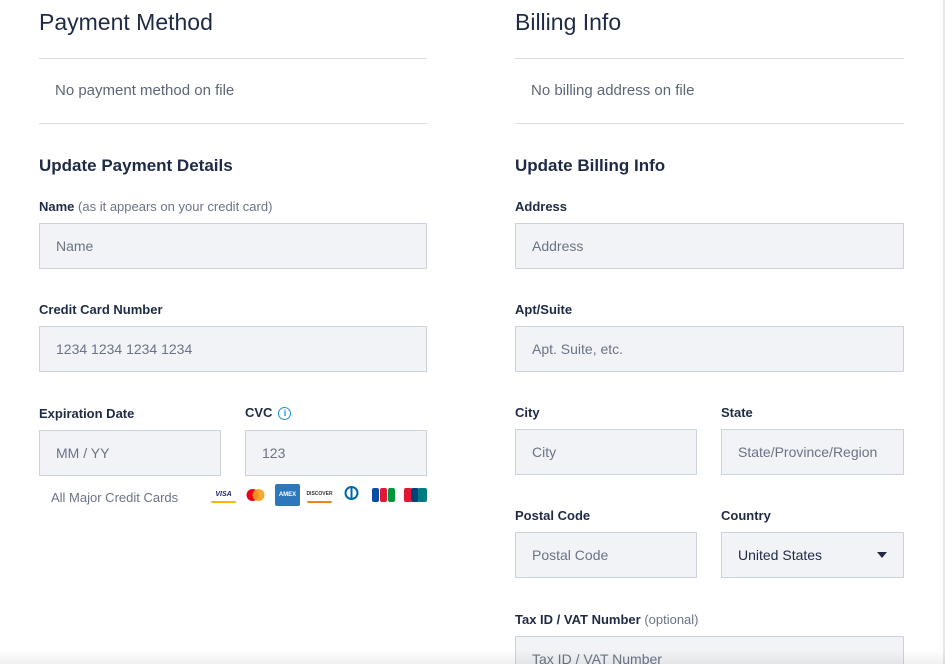 This screenshot has width=945, height=664. What do you see at coordinates (223, 495) in the screenshot?
I see `visa-card-icon: VISA` at bounding box center [223, 495].